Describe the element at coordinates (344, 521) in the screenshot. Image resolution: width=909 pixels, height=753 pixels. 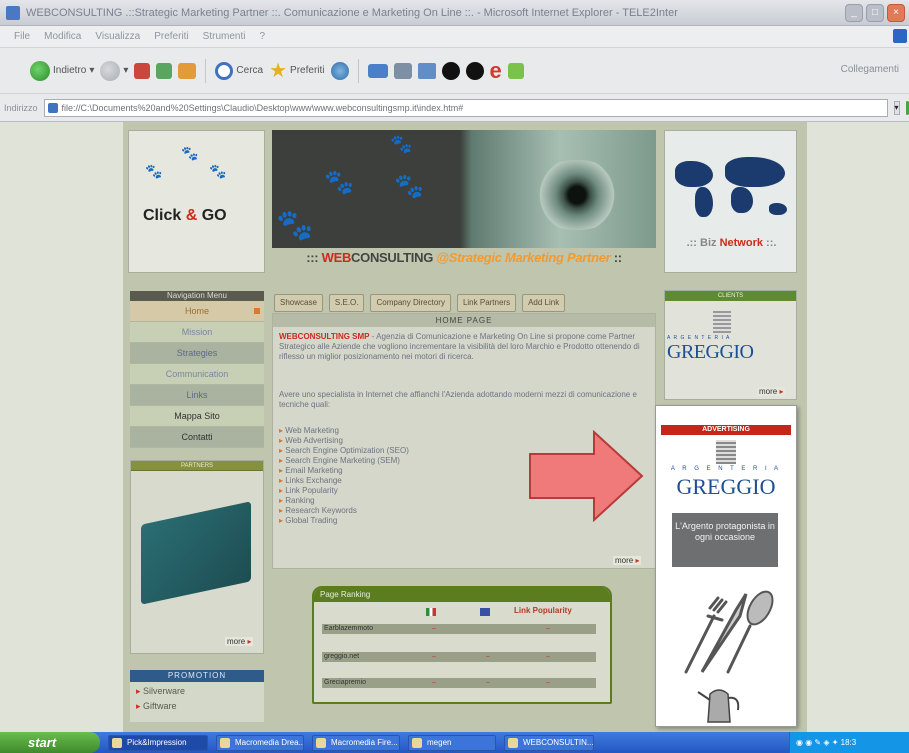
I see `service-item: Global Trading` at that location.